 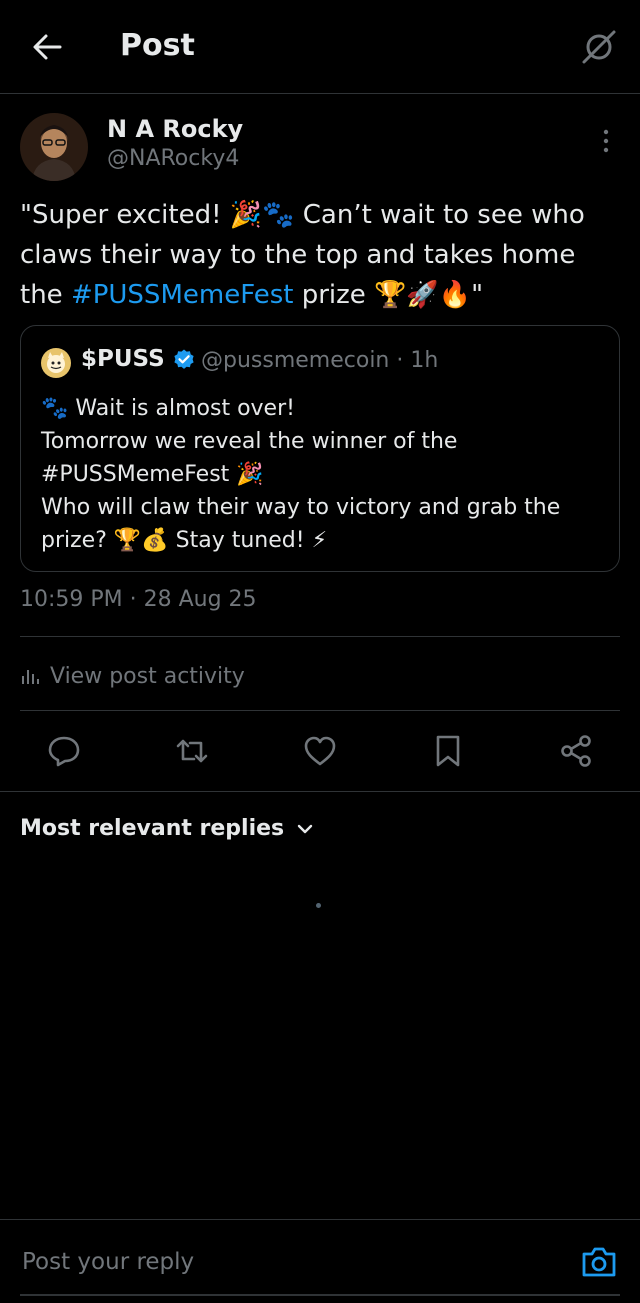 What do you see at coordinates (157, 45) in the screenshot?
I see `page-title: Post` at bounding box center [157, 45].